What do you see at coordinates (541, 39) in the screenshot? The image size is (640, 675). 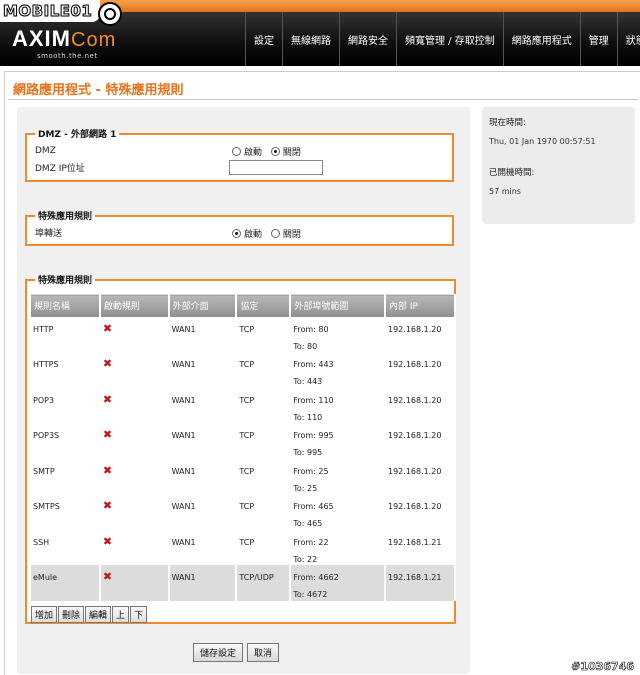 I see `nav-applications: 網路應用程式` at bounding box center [541, 39].